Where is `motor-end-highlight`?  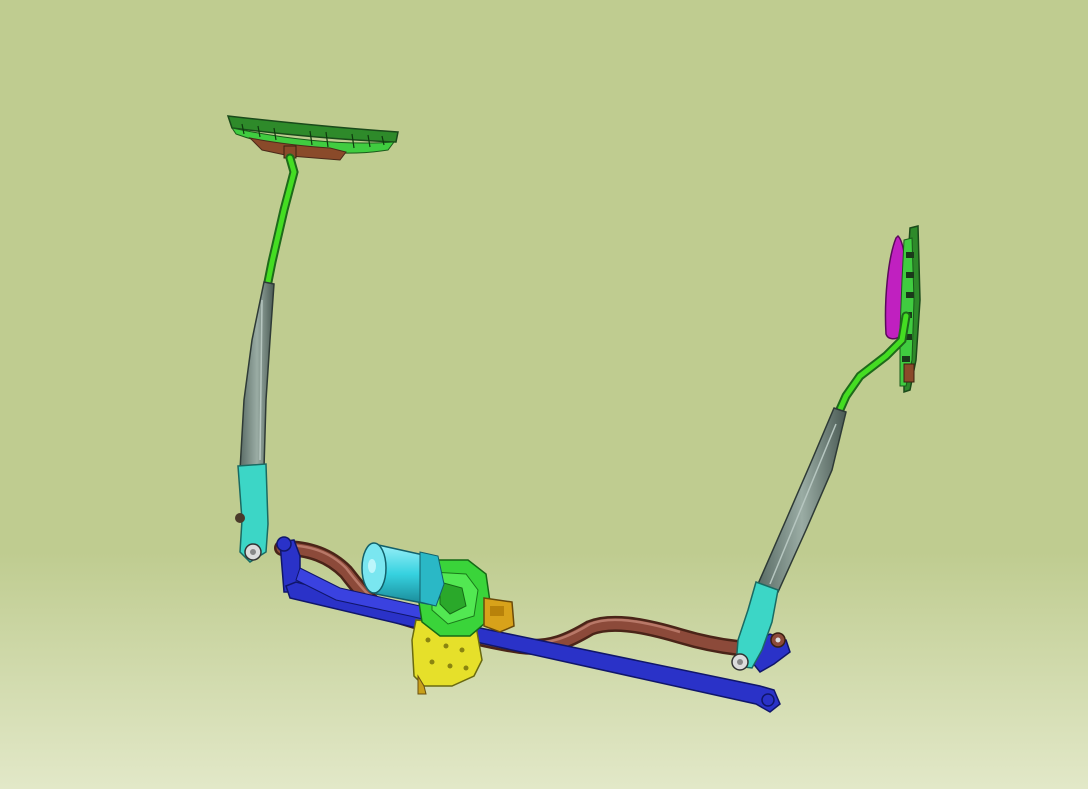 motor-end-highlight is located at coordinates (372, 566).